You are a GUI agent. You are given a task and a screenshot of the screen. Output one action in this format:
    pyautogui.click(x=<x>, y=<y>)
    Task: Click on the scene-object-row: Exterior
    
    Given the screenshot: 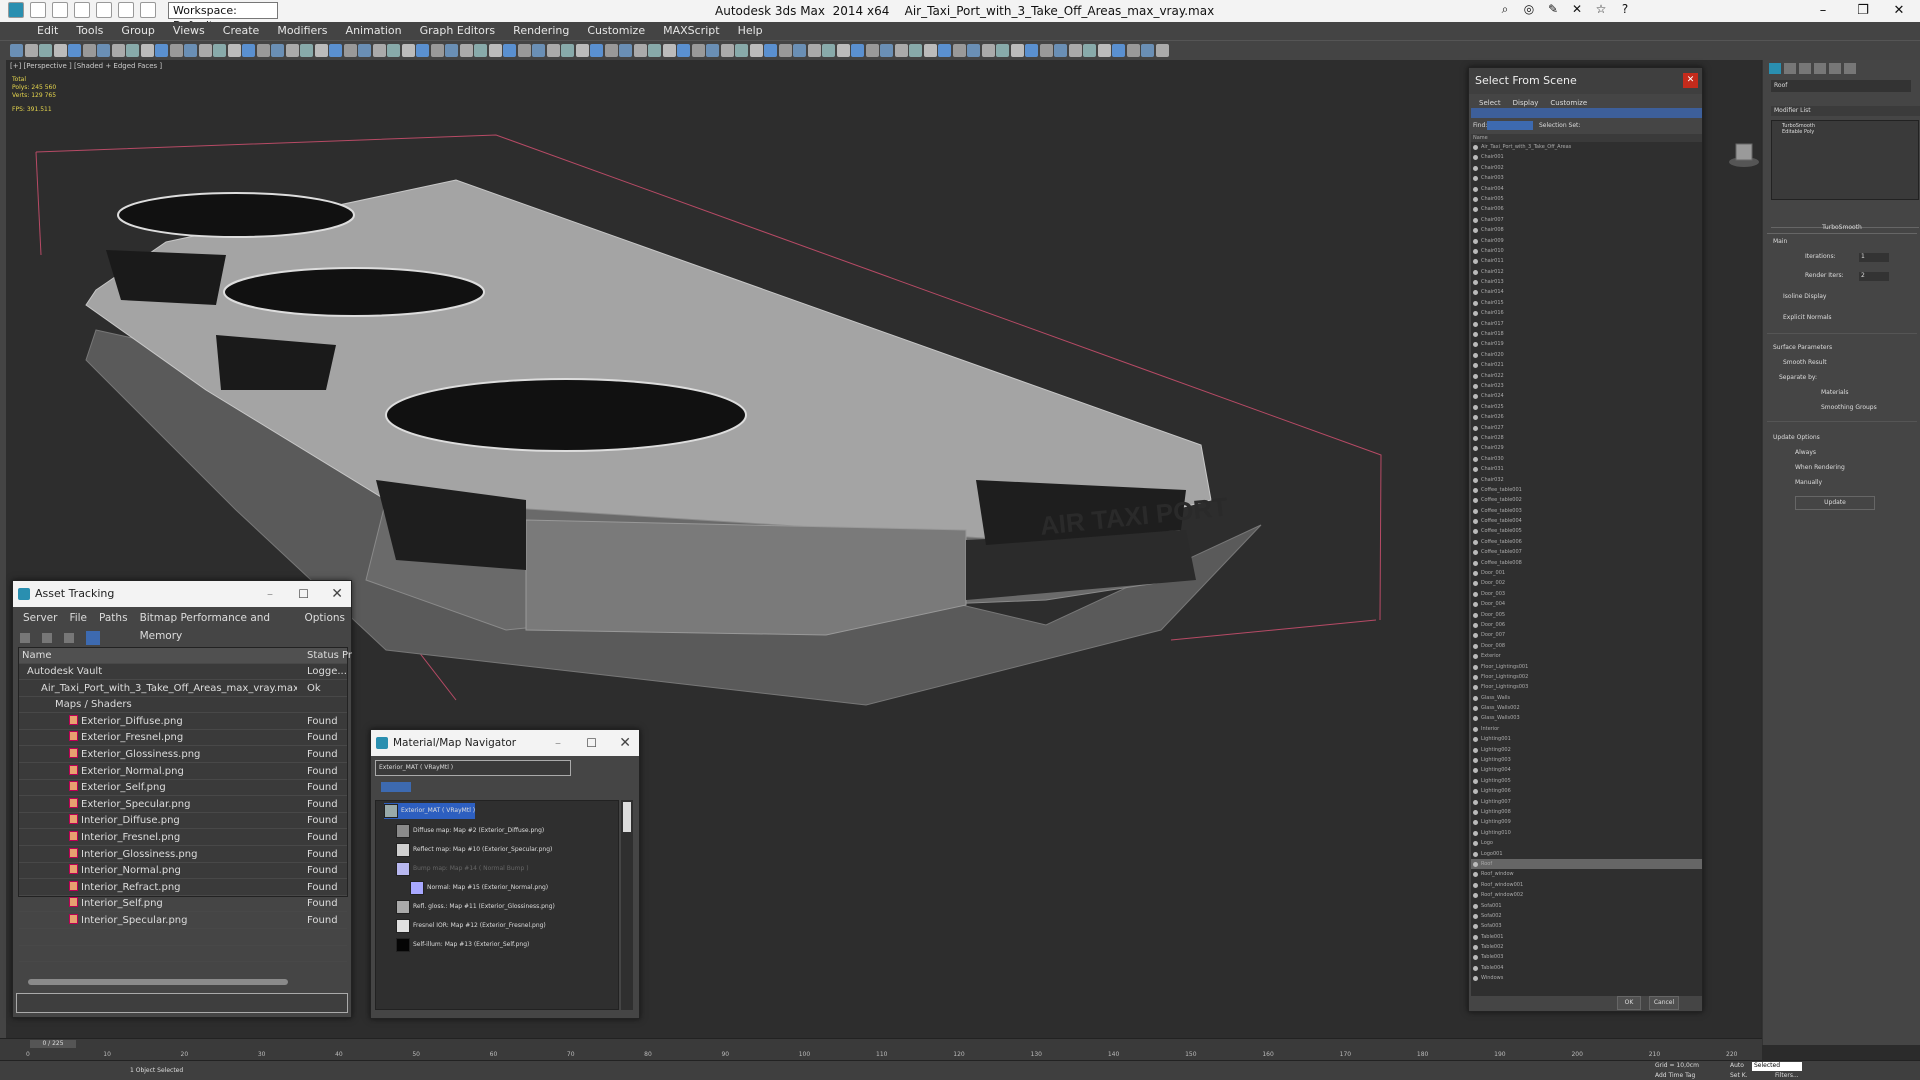 What is the action you would take?
    pyautogui.click(x=1586, y=656)
    